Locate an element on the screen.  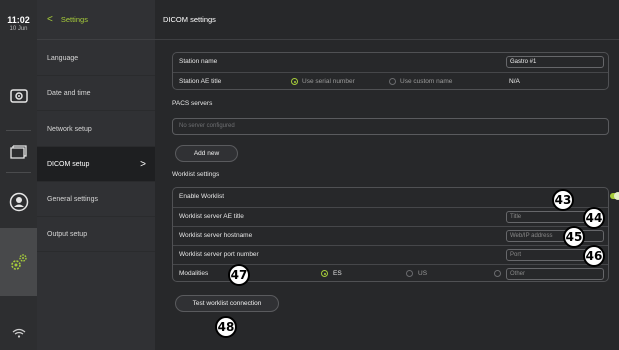
station-name-label: Station name is located at coordinates (198, 61).